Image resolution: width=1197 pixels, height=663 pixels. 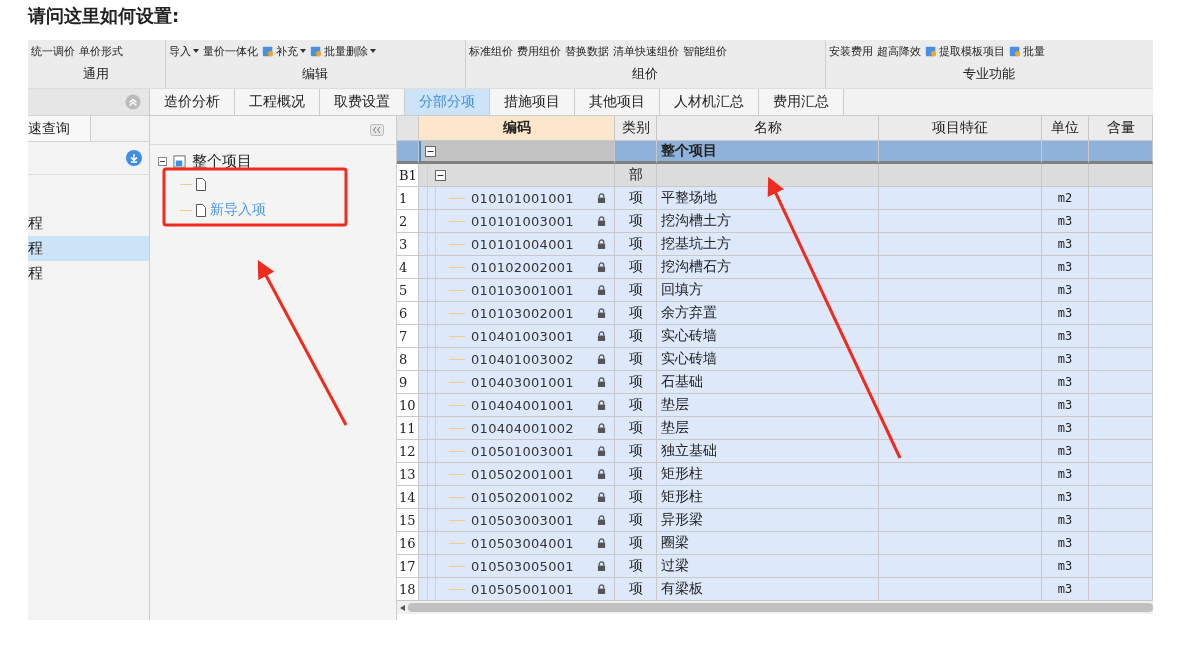 I want to click on question-heading: 请问这里如何设置:, so click(x=103, y=16).